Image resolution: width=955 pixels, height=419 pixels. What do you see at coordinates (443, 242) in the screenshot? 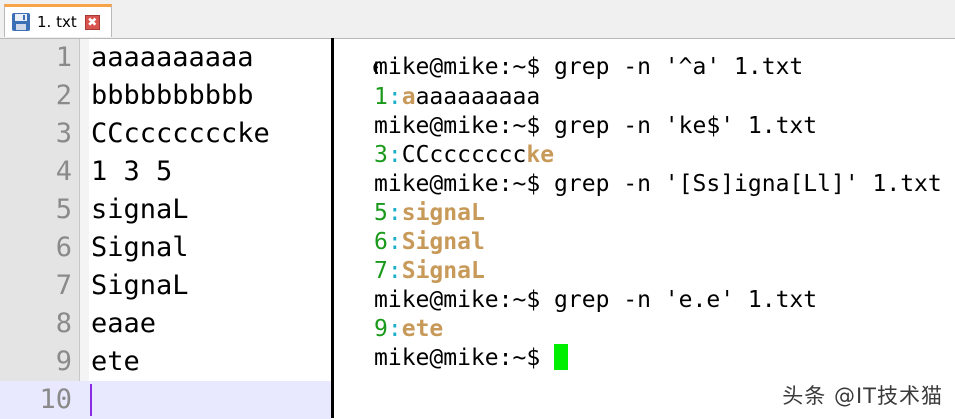
I see `match-text: Signal` at bounding box center [443, 242].